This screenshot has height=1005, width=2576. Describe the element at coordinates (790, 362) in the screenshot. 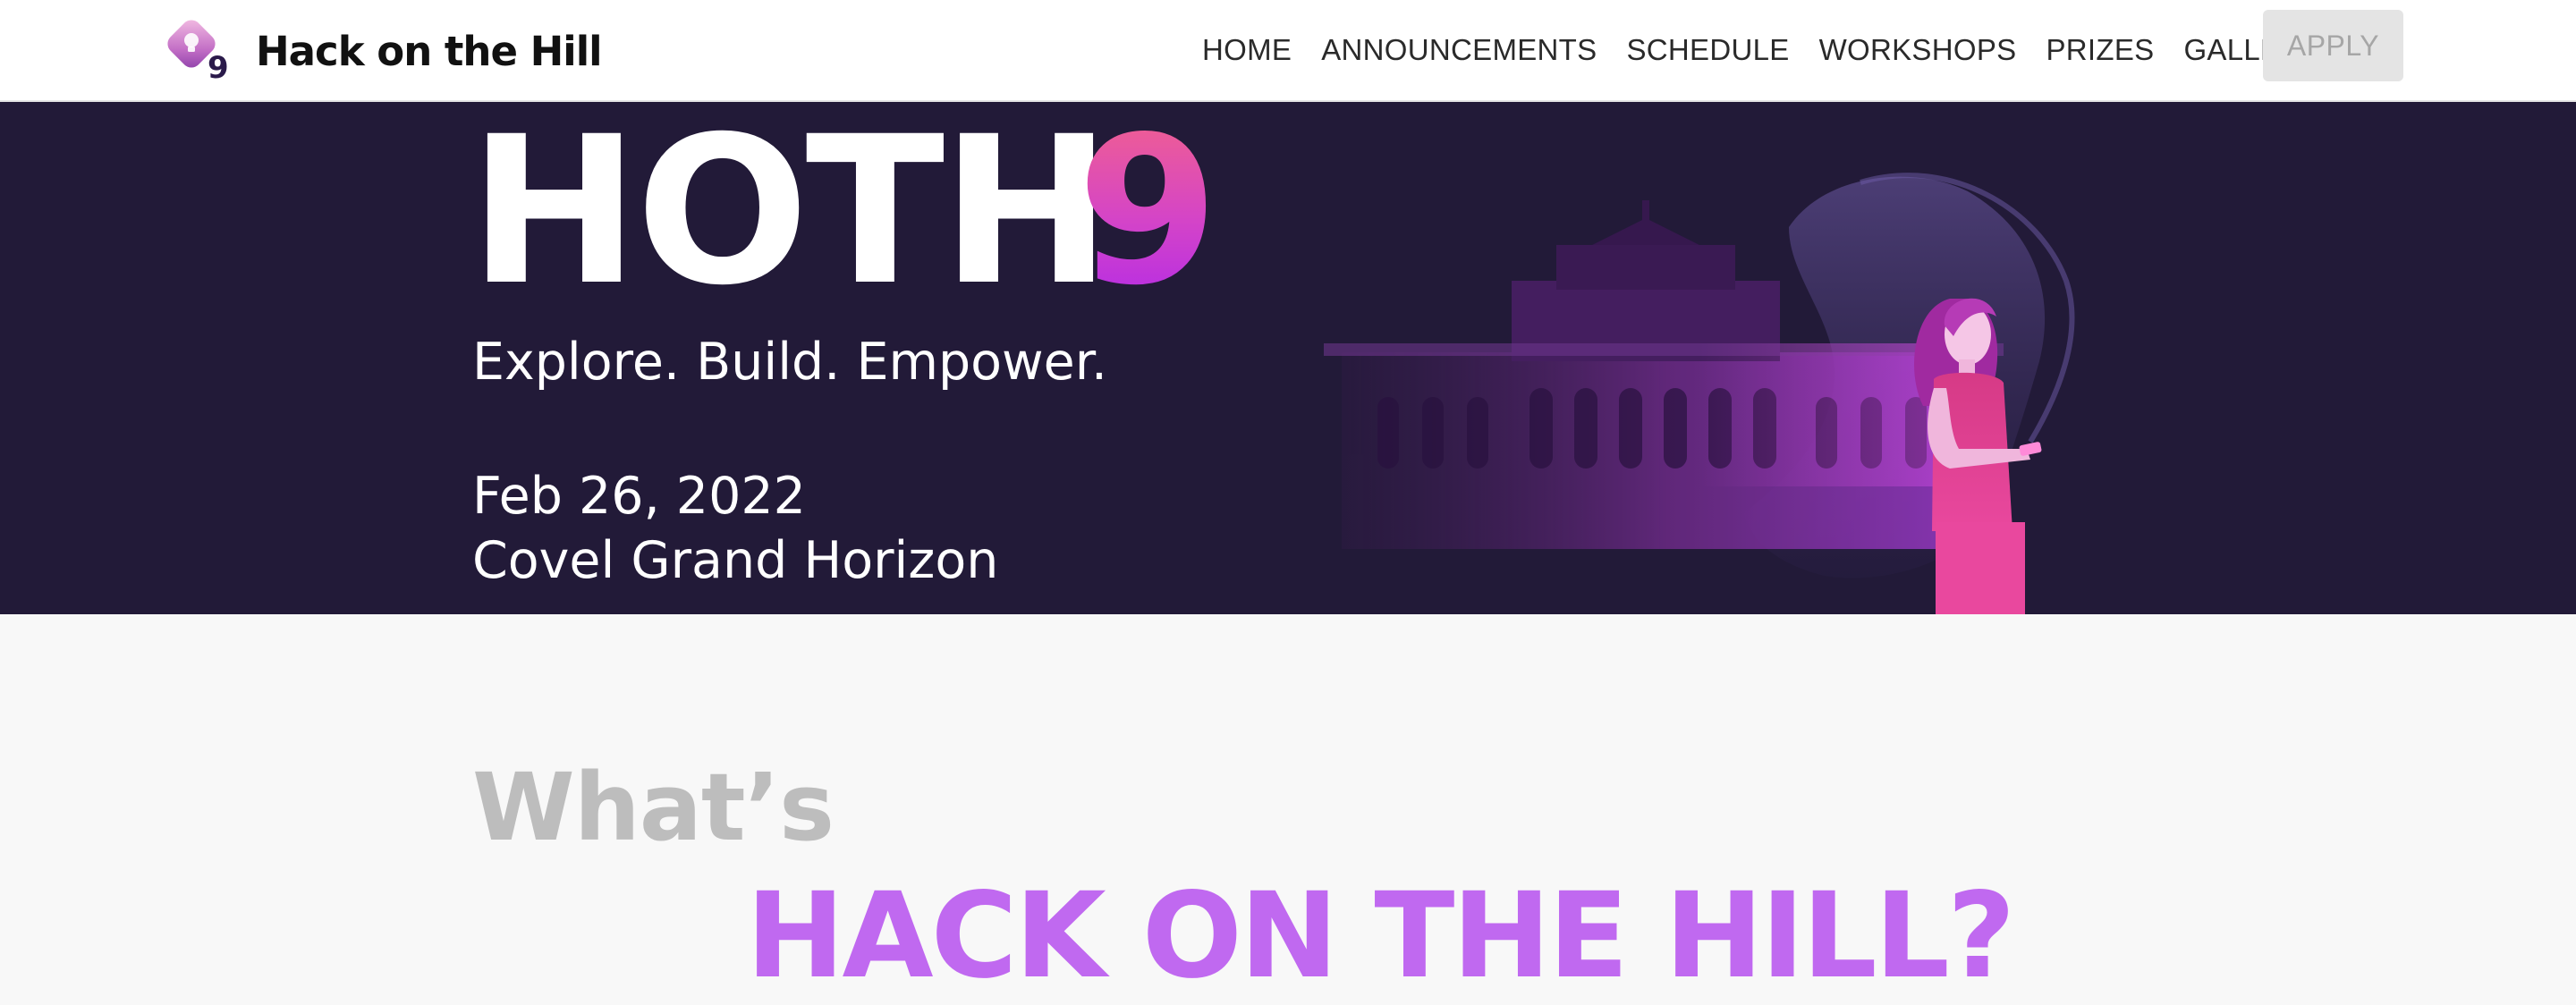

I see `hero-tagline: Explore. Build. Empower.` at that location.